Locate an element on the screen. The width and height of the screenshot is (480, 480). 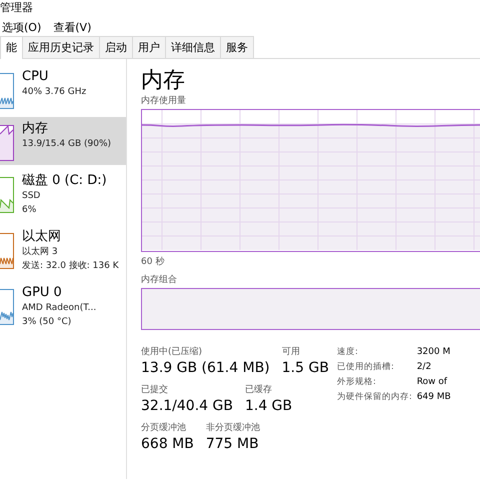
sidebar-item: CPU 40% 3.76 GHz is located at coordinates (63, 89).